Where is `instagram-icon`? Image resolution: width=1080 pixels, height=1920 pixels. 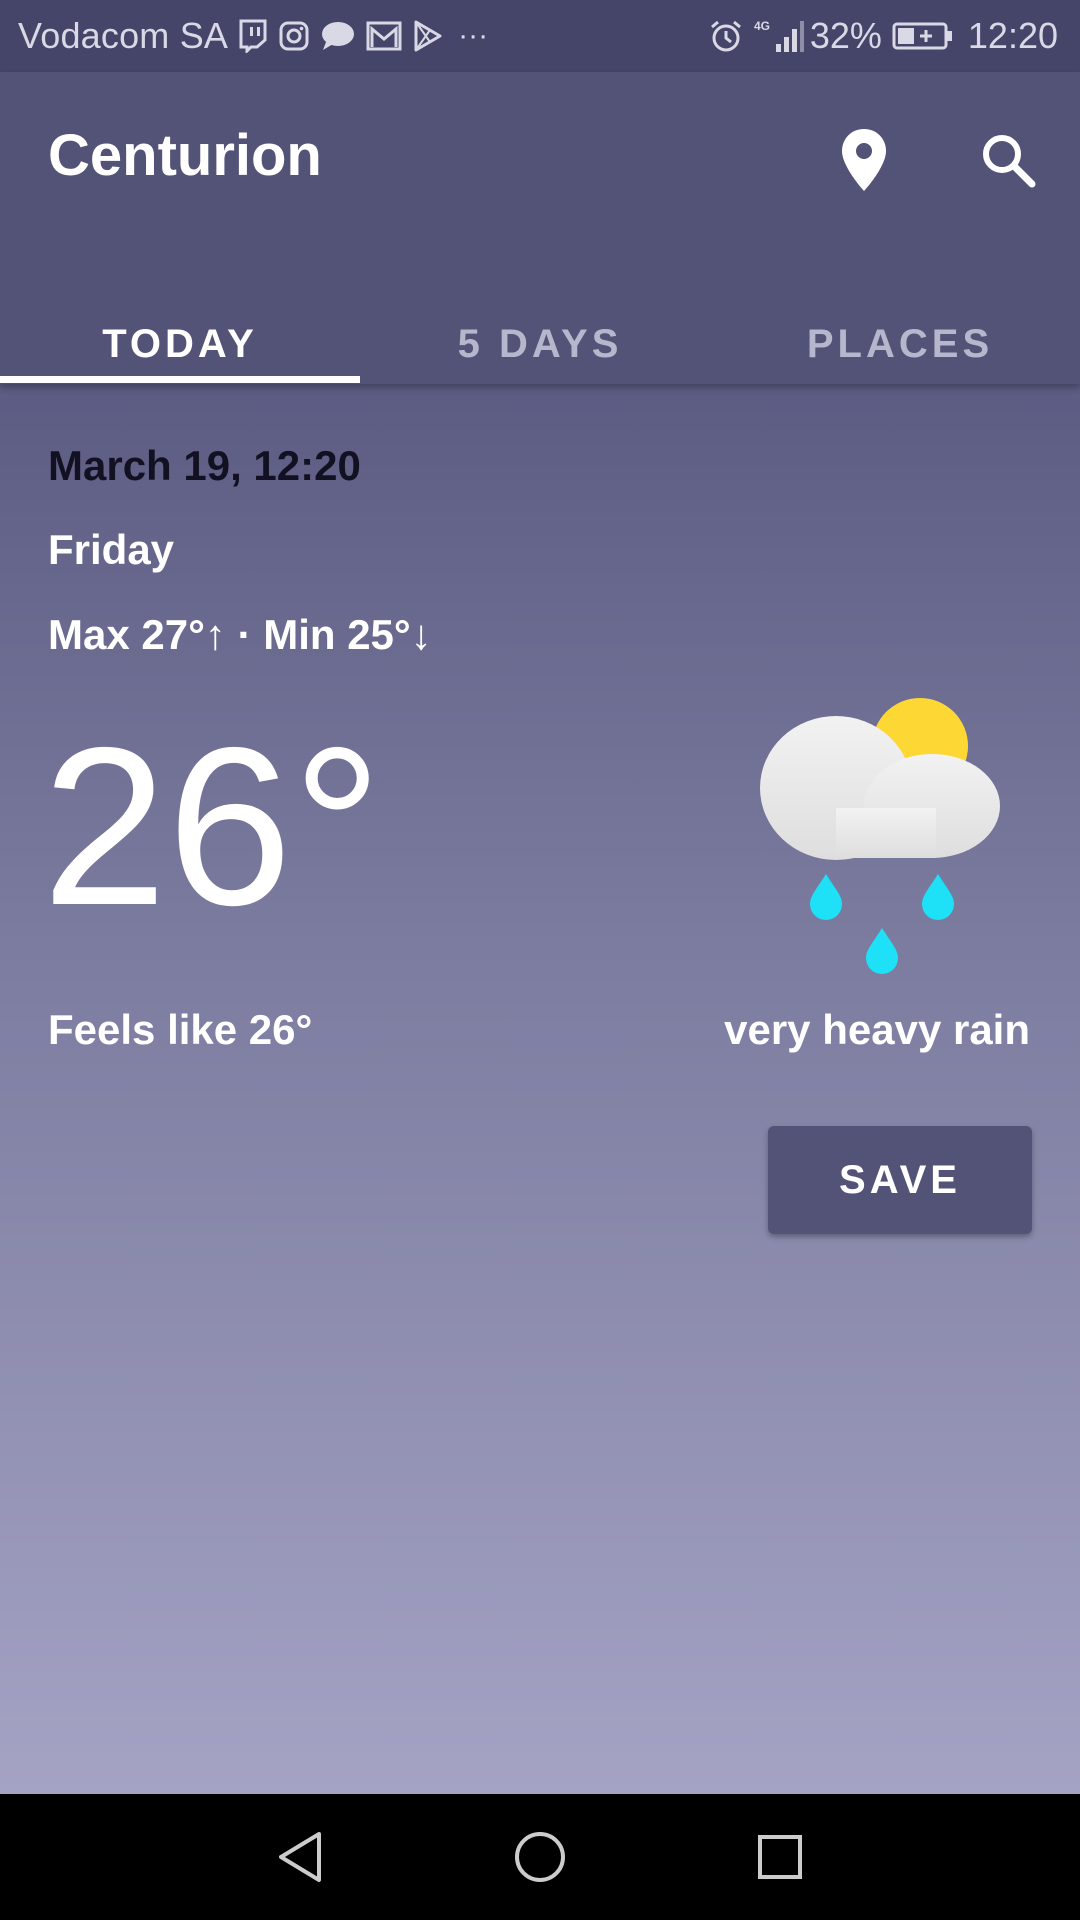
instagram-icon is located at coordinates (294, 36).